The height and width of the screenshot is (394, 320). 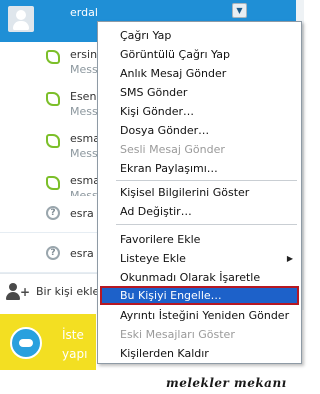 What do you see at coordinates (177, 334) in the screenshot?
I see `menu-item-show-old-messages: Eski Mesajları Göster` at bounding box center [177, 334].